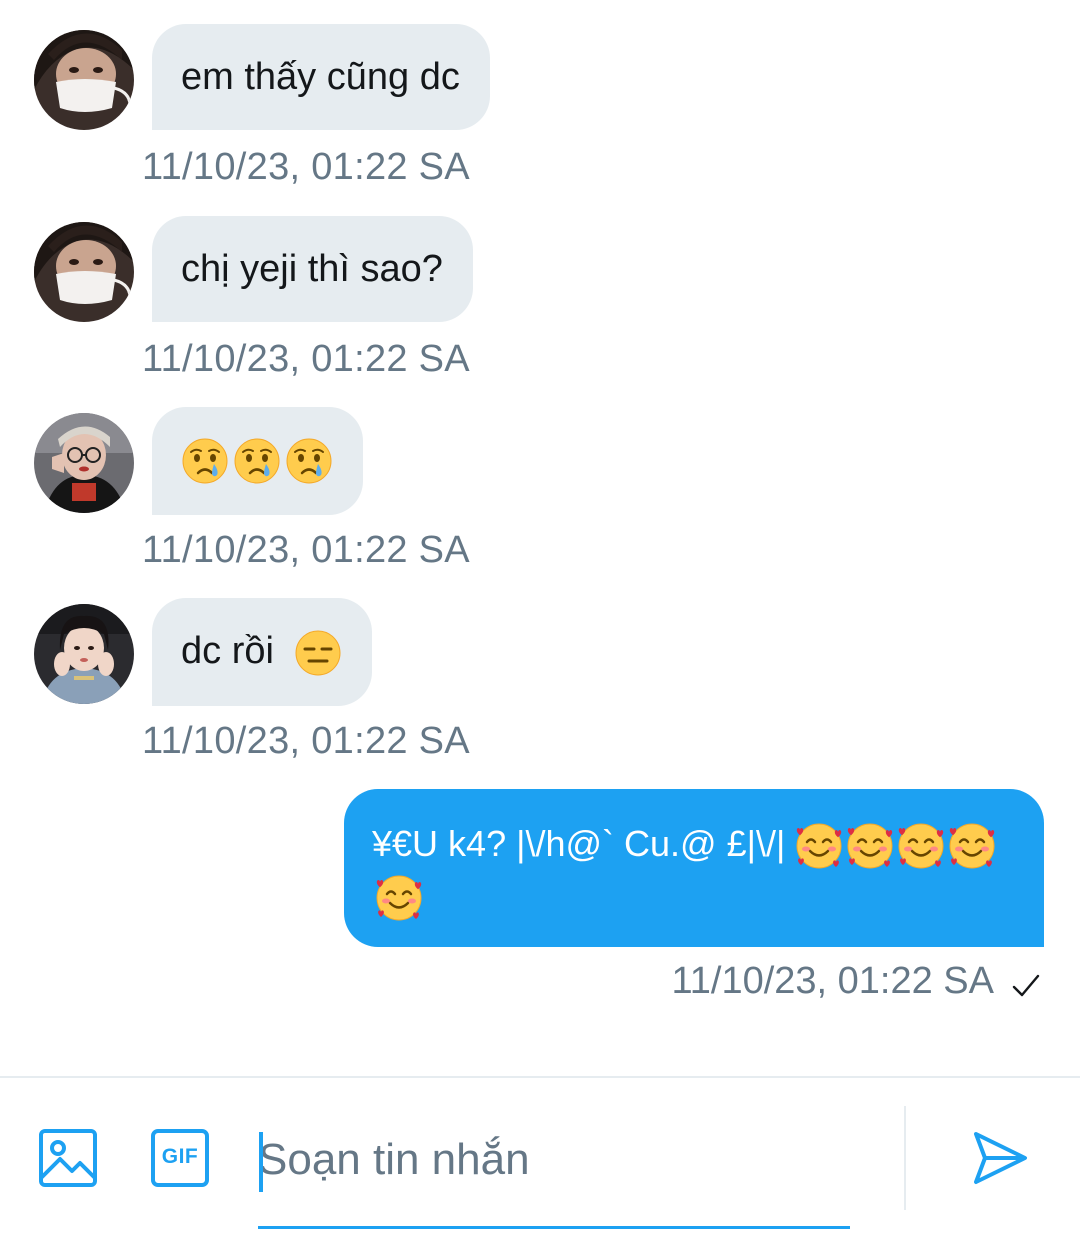 Image resolution: width=1080 pixels, height=1240 pixels. What do you see at coordinates (694, 868) in the screenshot?
I see `sent-message-bubble: ¥€U k4? |\/h@` Cu.@ £|\/|` at bounding box center [694, 868].